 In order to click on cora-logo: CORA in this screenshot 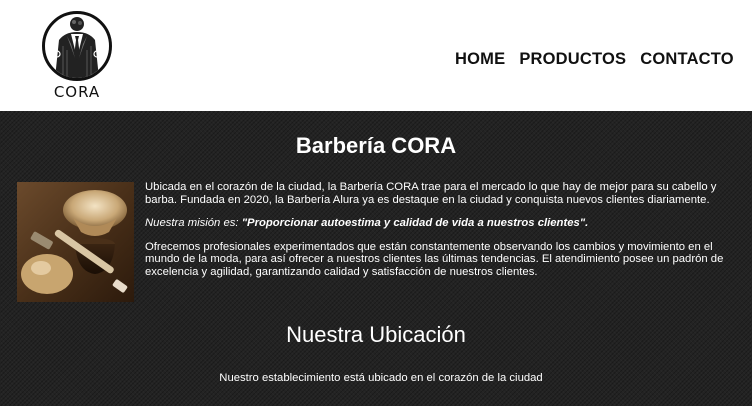, I will do `click(77, 56)`.